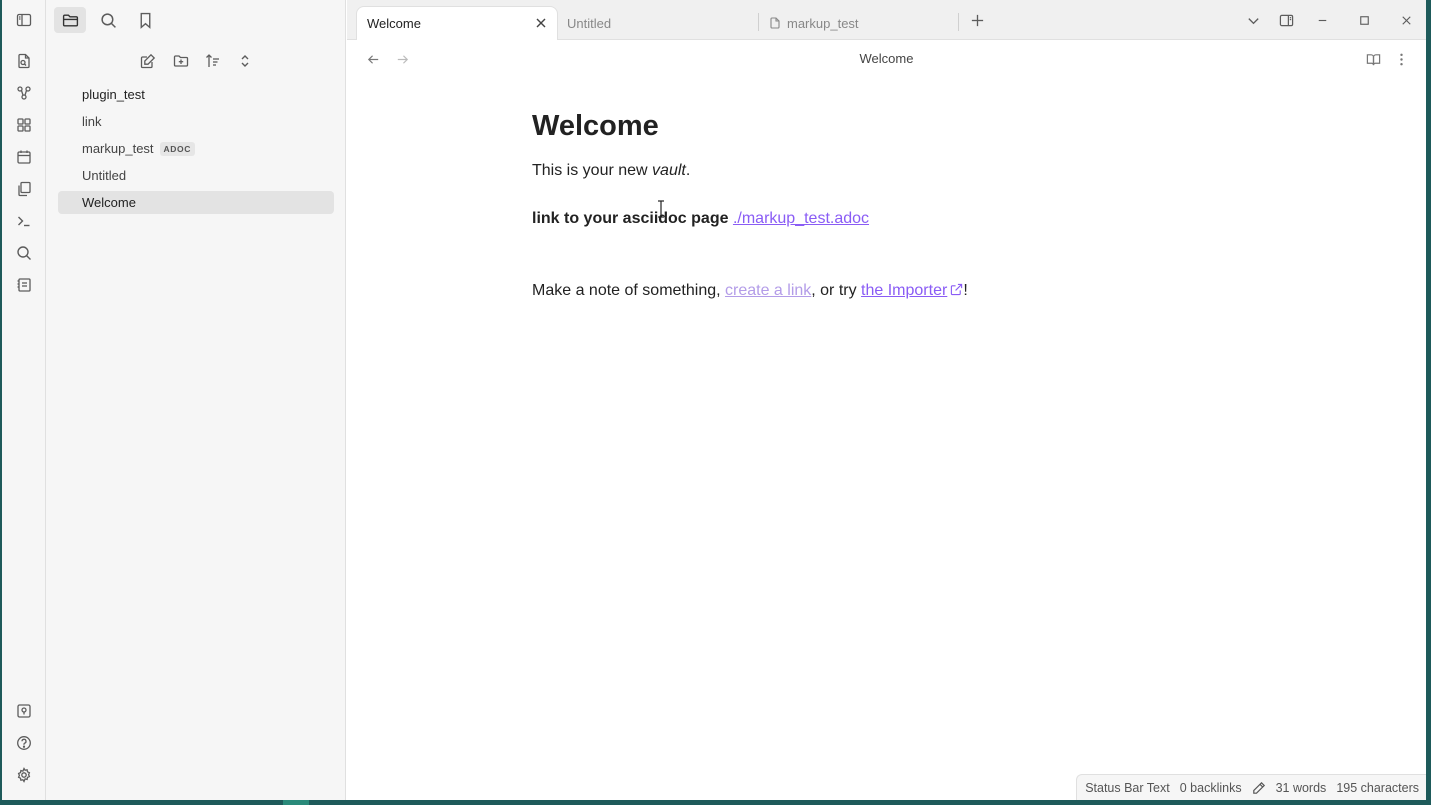  I want to click on more-options-icon, so click(1401, 59).